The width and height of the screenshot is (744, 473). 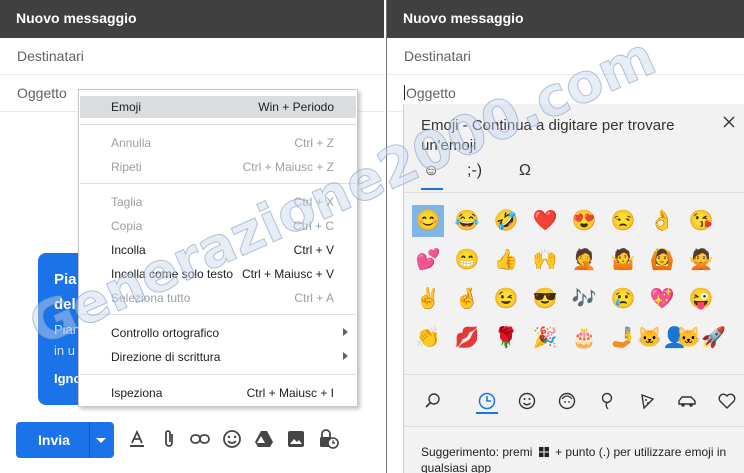 I want to click on emoji-cell: 😁, so click(x=467, y=260).